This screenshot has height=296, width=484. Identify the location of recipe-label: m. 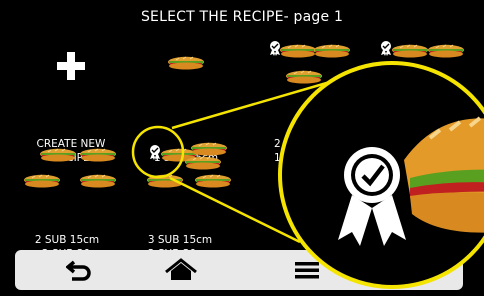
(452, 158).